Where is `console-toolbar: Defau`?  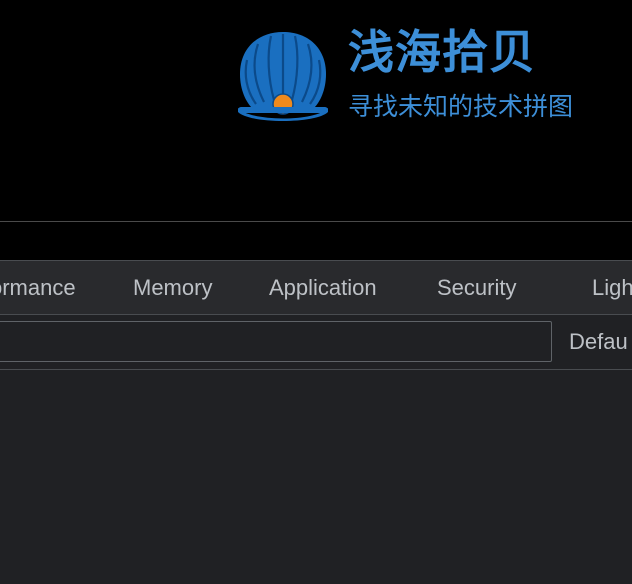 console-toolbar: Defau is located at coordinates (316, 342).